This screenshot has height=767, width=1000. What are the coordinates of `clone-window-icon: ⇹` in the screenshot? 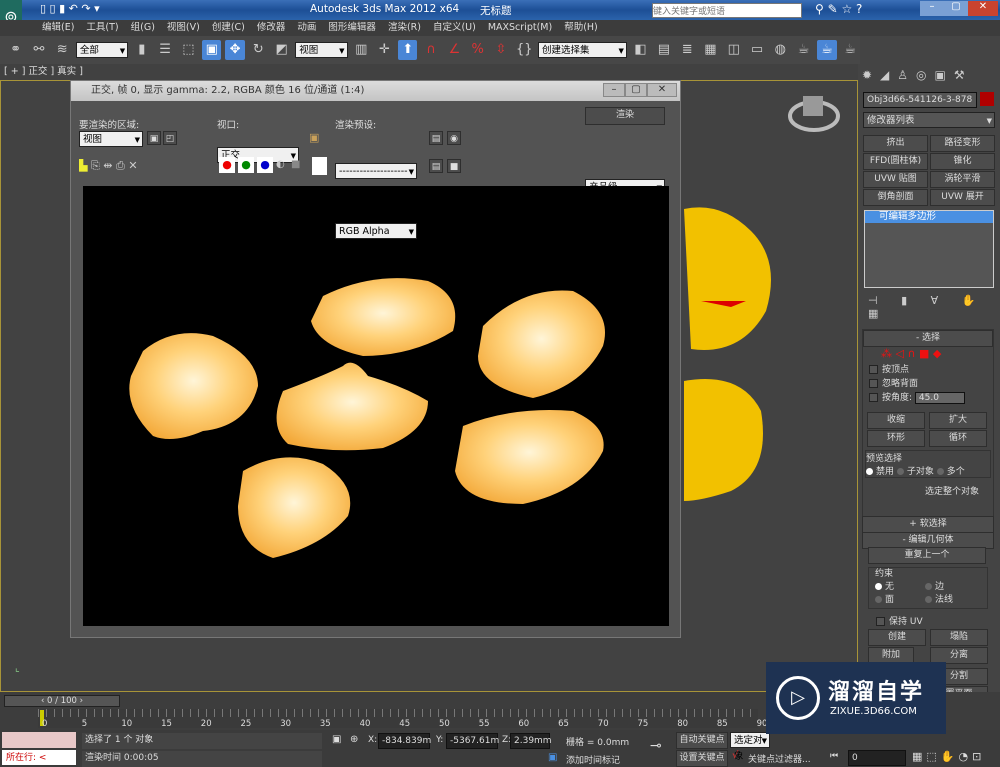 It's located at (107, 165).